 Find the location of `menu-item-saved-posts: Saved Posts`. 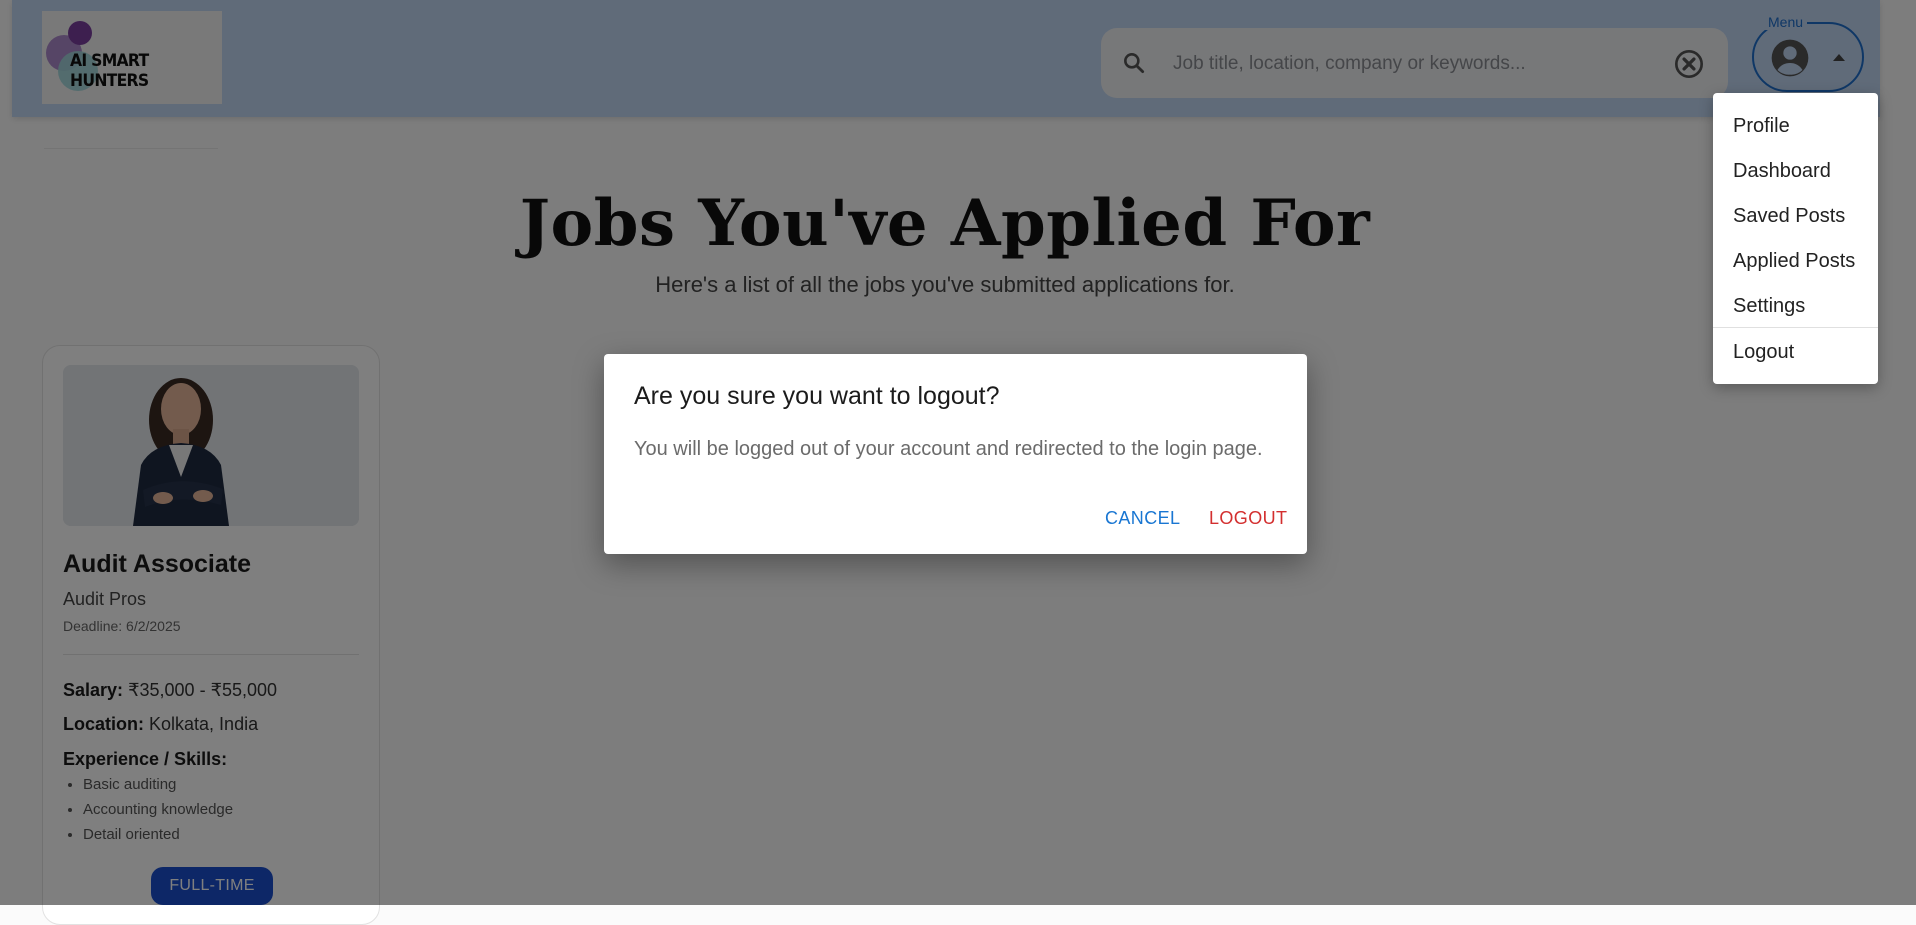

menu-item-saved-posts: Saved Posts is located at coordinates (1789, 216).